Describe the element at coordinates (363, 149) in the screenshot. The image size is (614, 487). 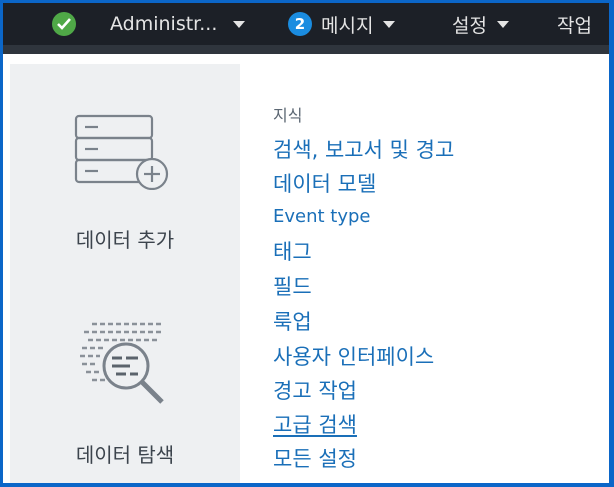
I see `menu-link-searches-reports-alerts: 검색, 보고서 및 경고` at that location.